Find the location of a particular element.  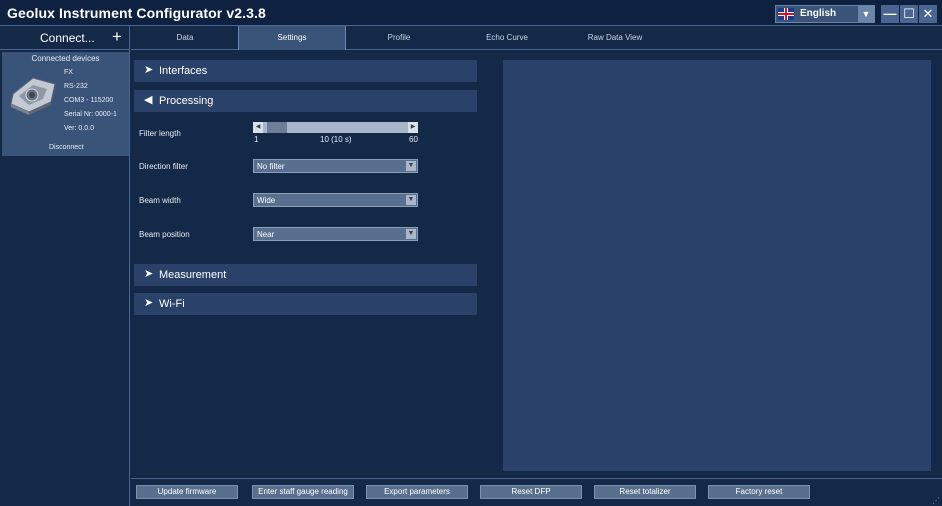

tab-settings: Settings is located at coordinates (292, 38).